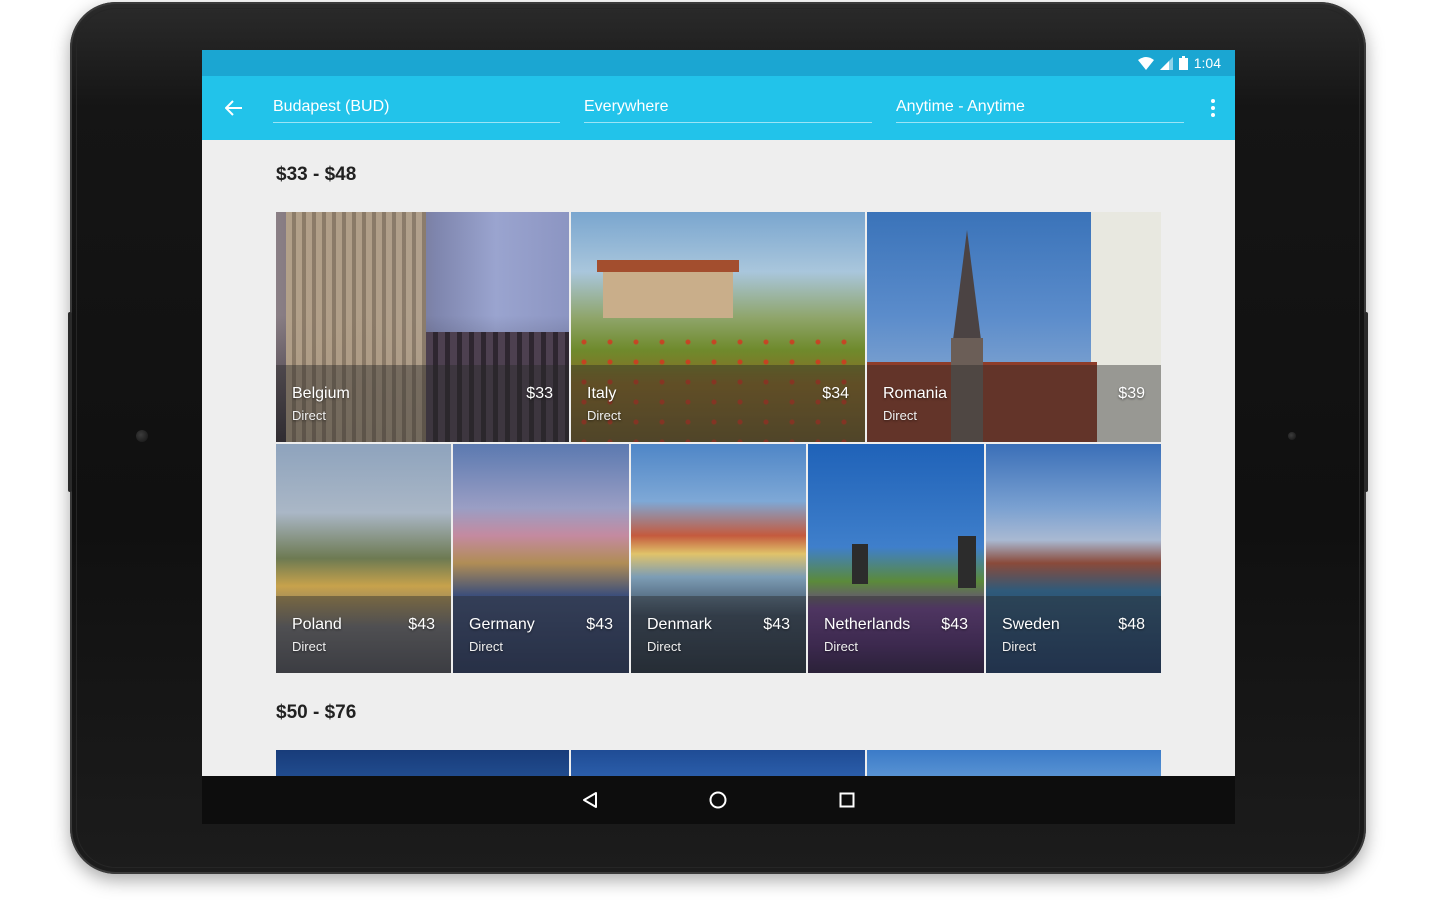  I want to click on destination-card-italy: Italy Direct $34, so click(718, 327).